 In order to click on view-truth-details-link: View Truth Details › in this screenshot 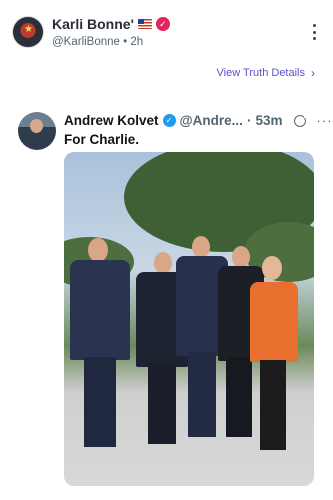, I will do `click(266, 73)`.